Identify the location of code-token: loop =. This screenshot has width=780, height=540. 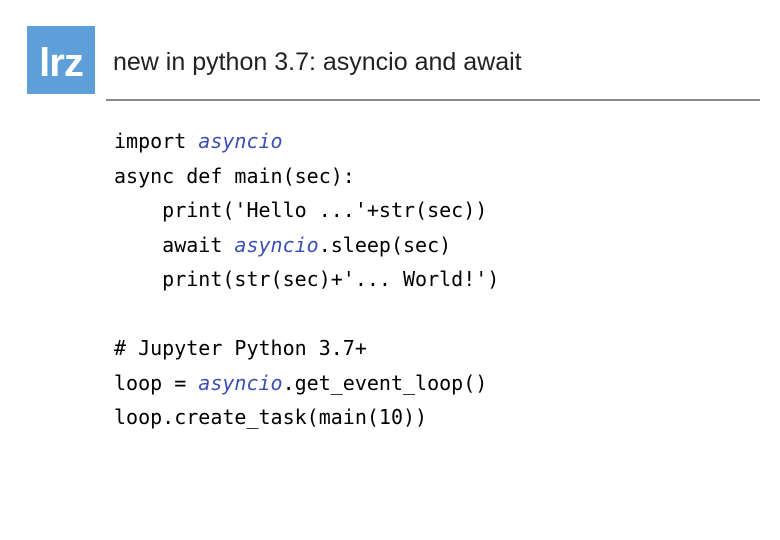
(156, 382).